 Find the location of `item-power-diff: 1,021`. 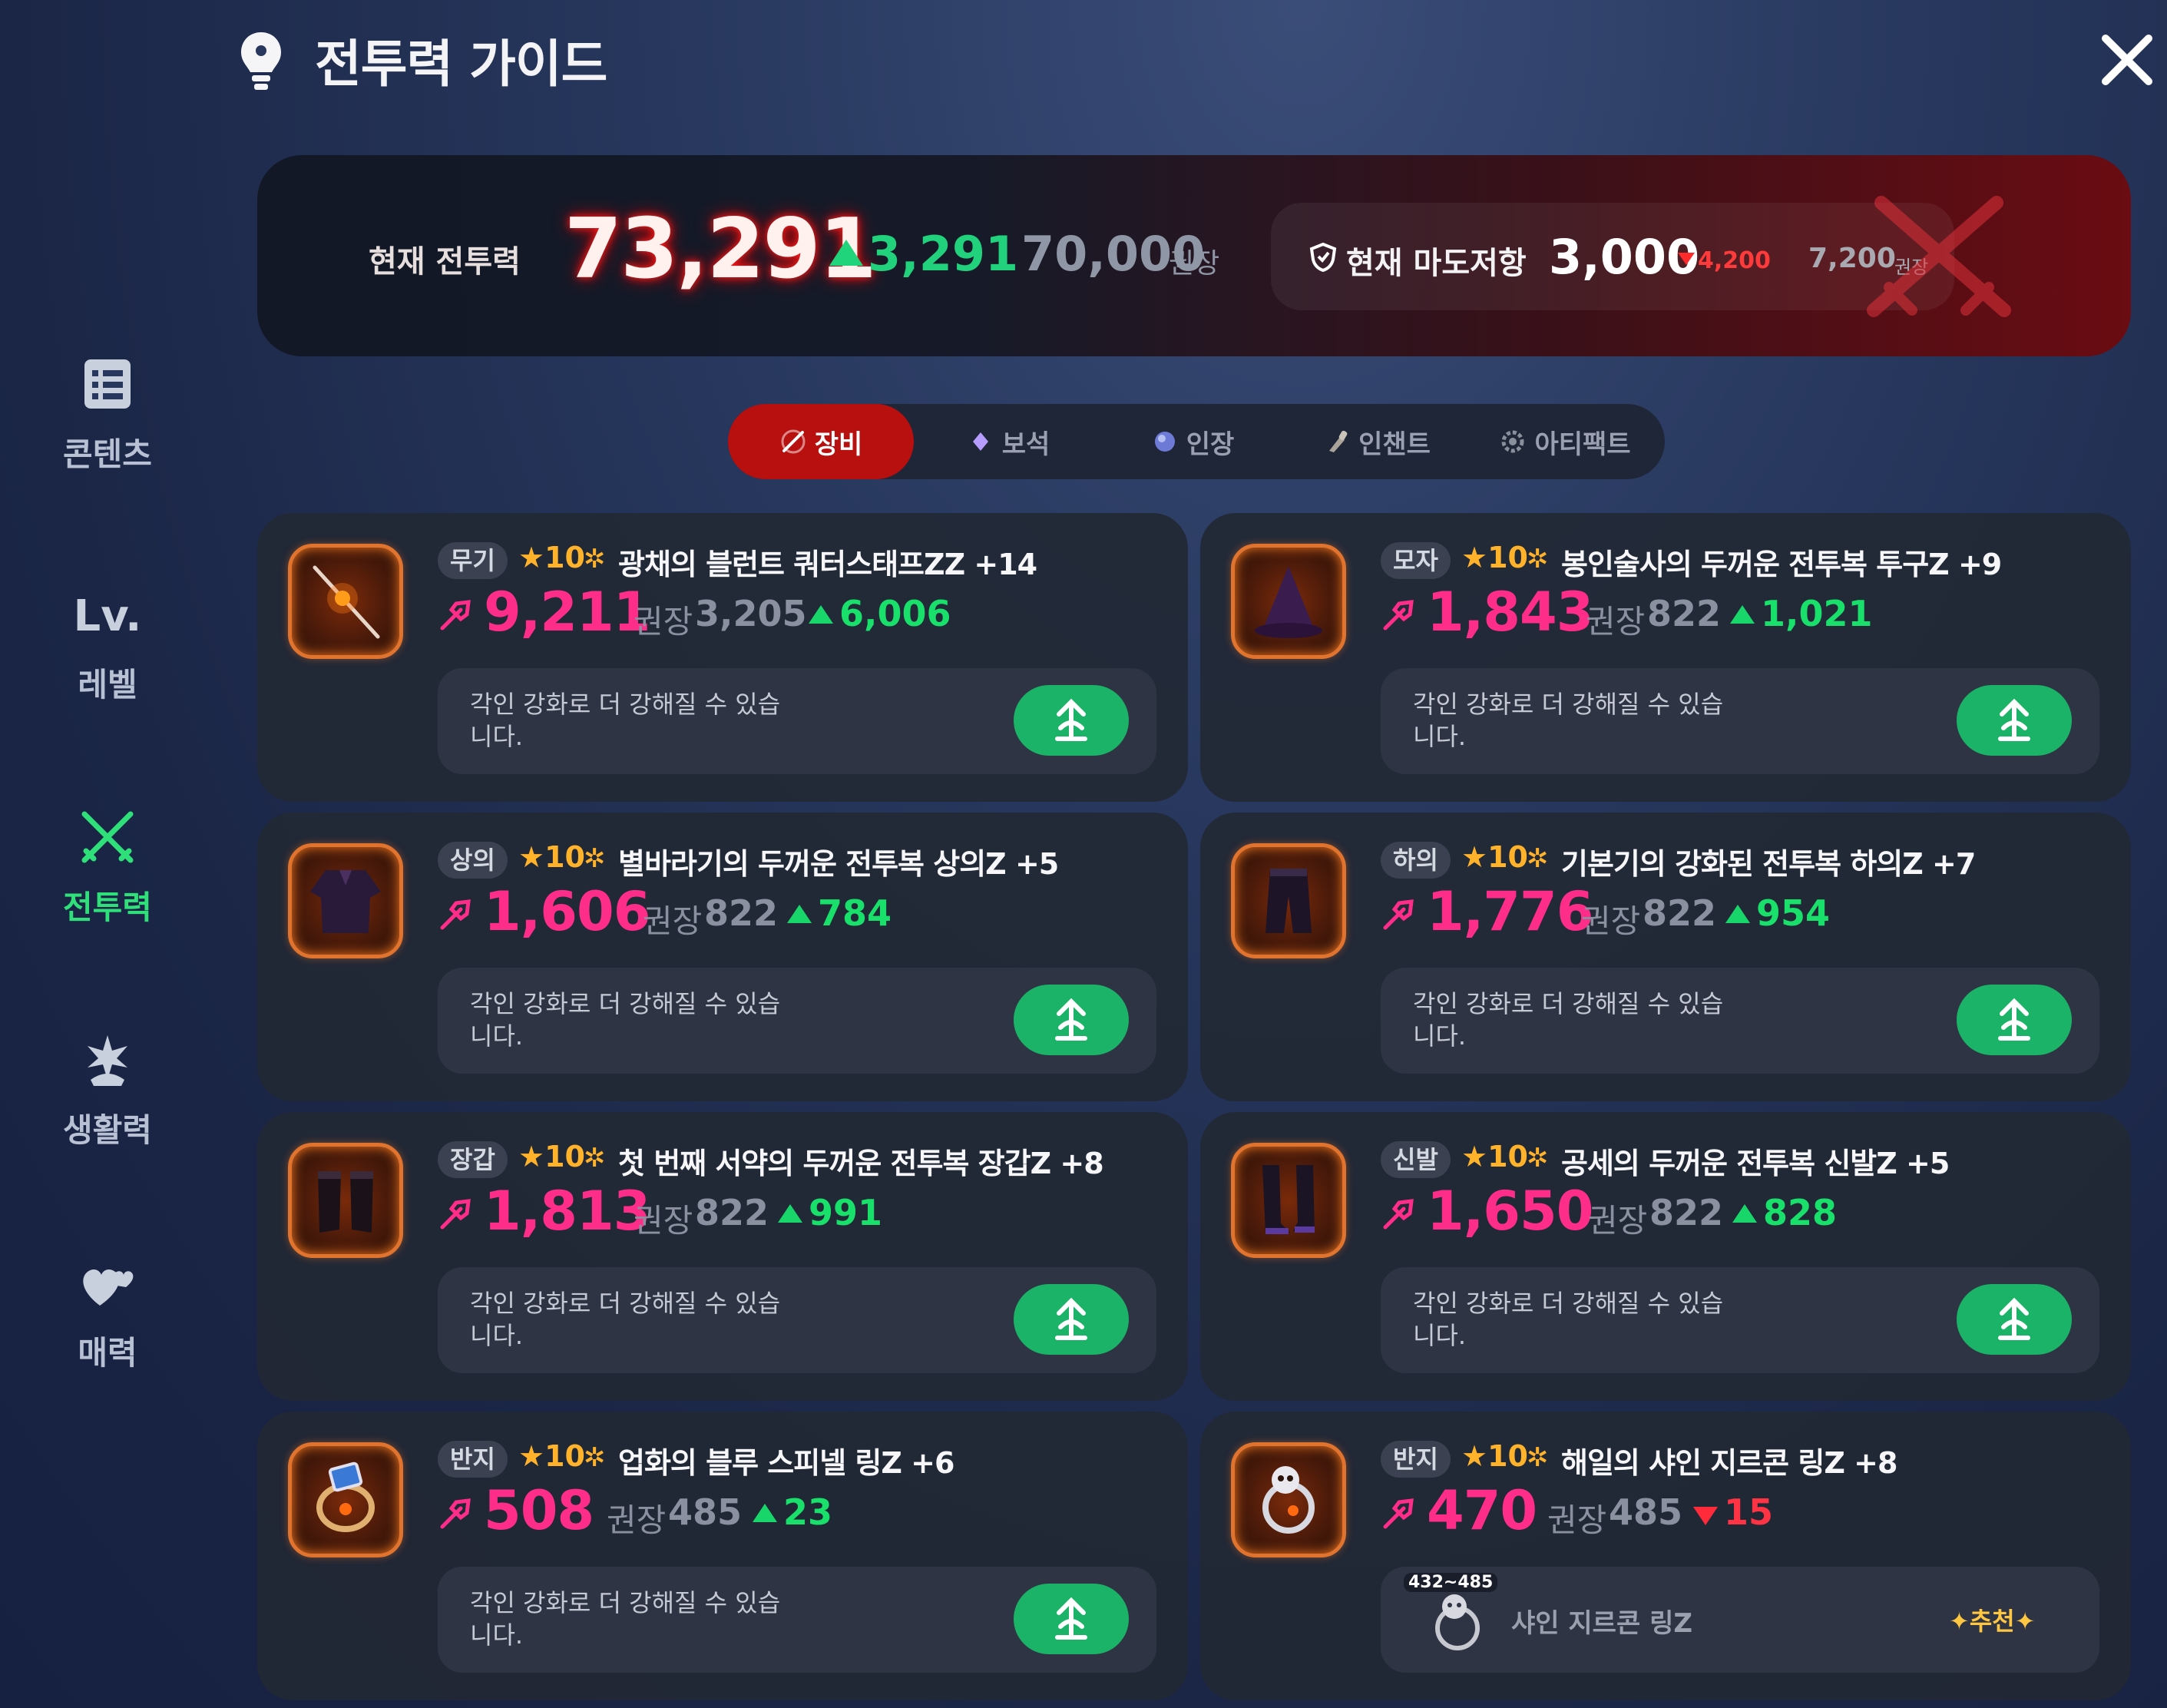

item-power-diff: 1,021 is located at coordinates (1817, 613).